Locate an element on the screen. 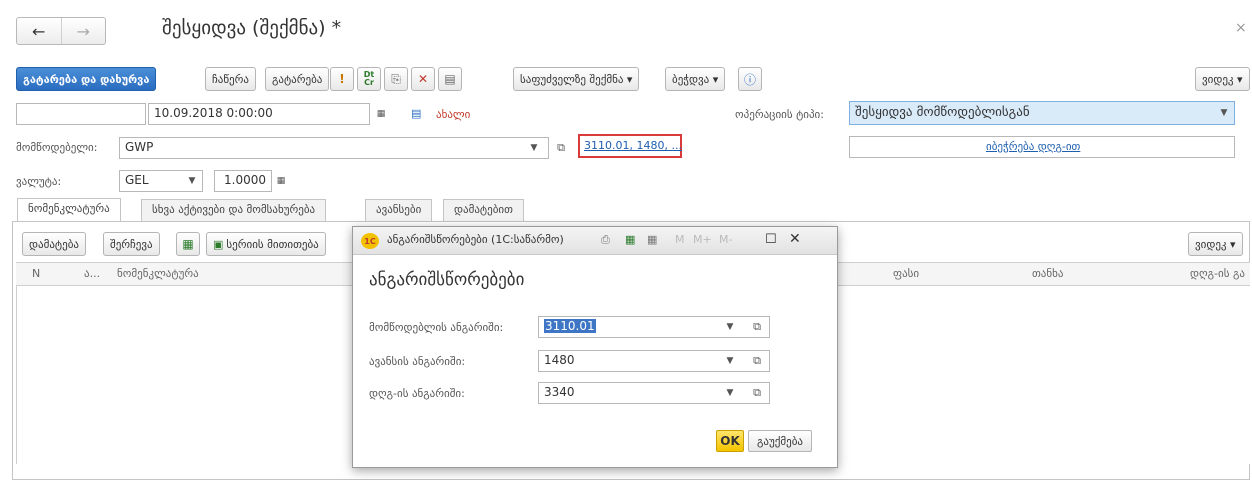 The image size is (1252, 480). dt-cr-icon: Dt Cr is located at coordinates (369, 79).